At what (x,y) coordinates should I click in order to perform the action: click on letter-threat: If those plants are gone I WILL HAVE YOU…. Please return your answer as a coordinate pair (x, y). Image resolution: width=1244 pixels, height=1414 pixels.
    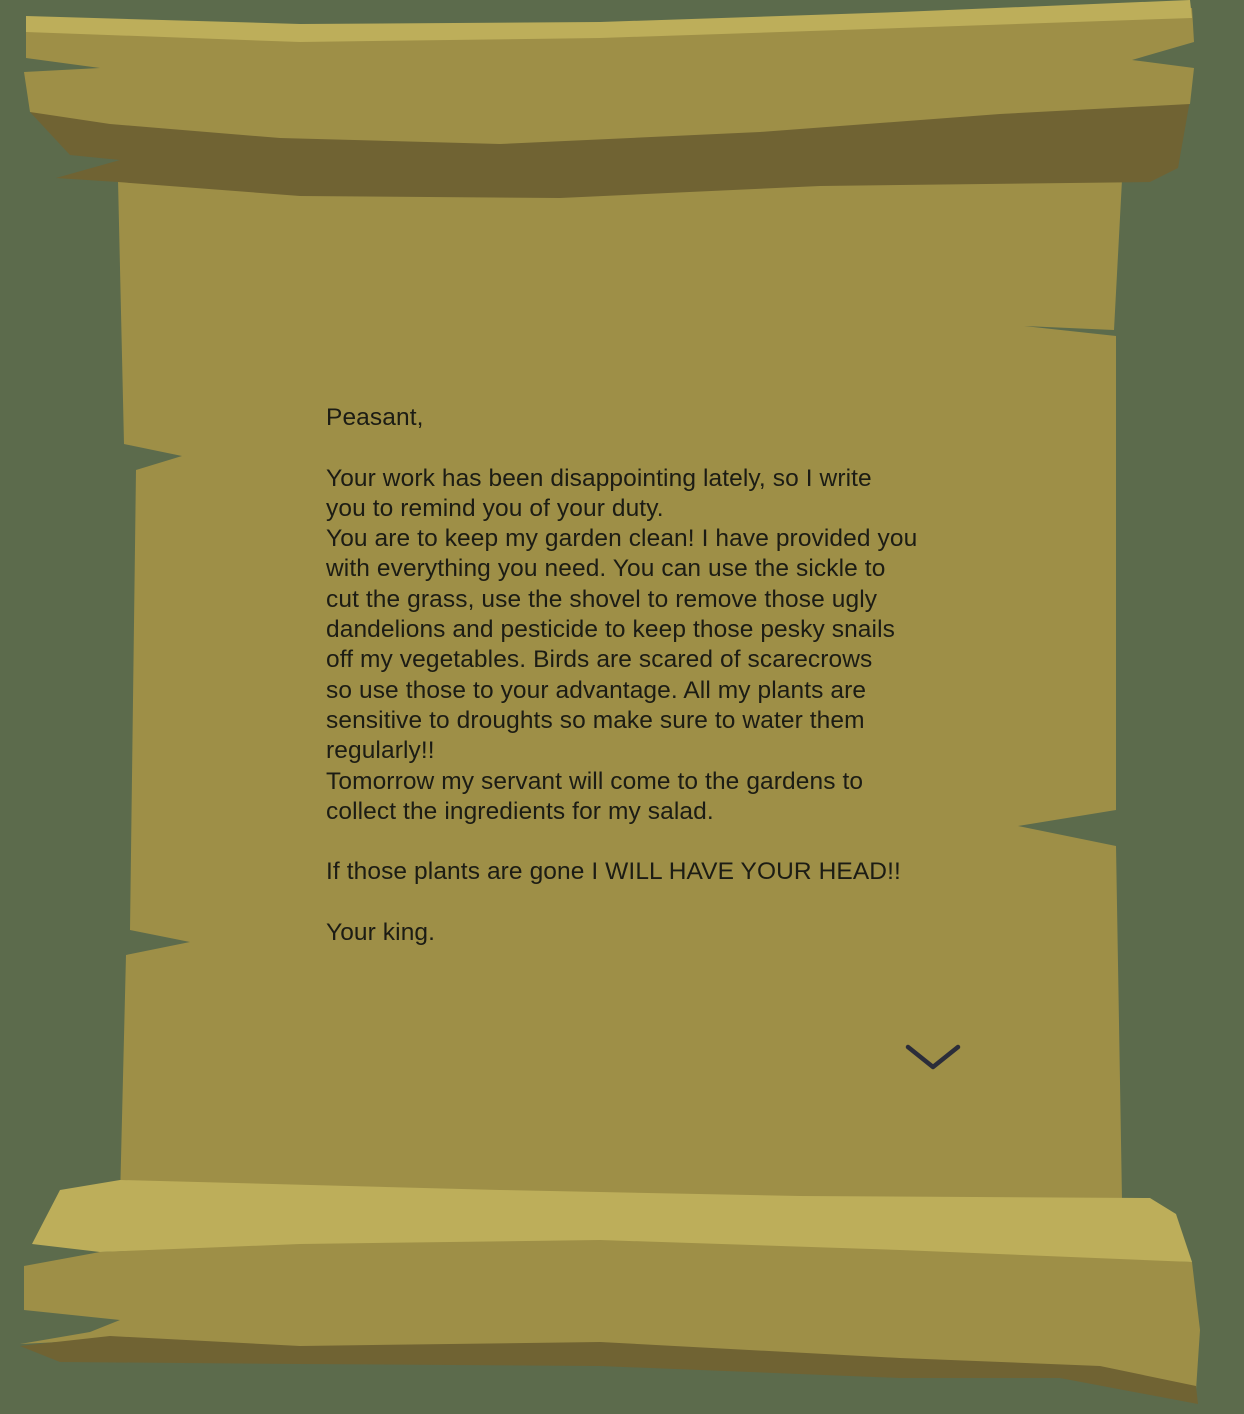
    Looking at the image, I should click on (613, 872).